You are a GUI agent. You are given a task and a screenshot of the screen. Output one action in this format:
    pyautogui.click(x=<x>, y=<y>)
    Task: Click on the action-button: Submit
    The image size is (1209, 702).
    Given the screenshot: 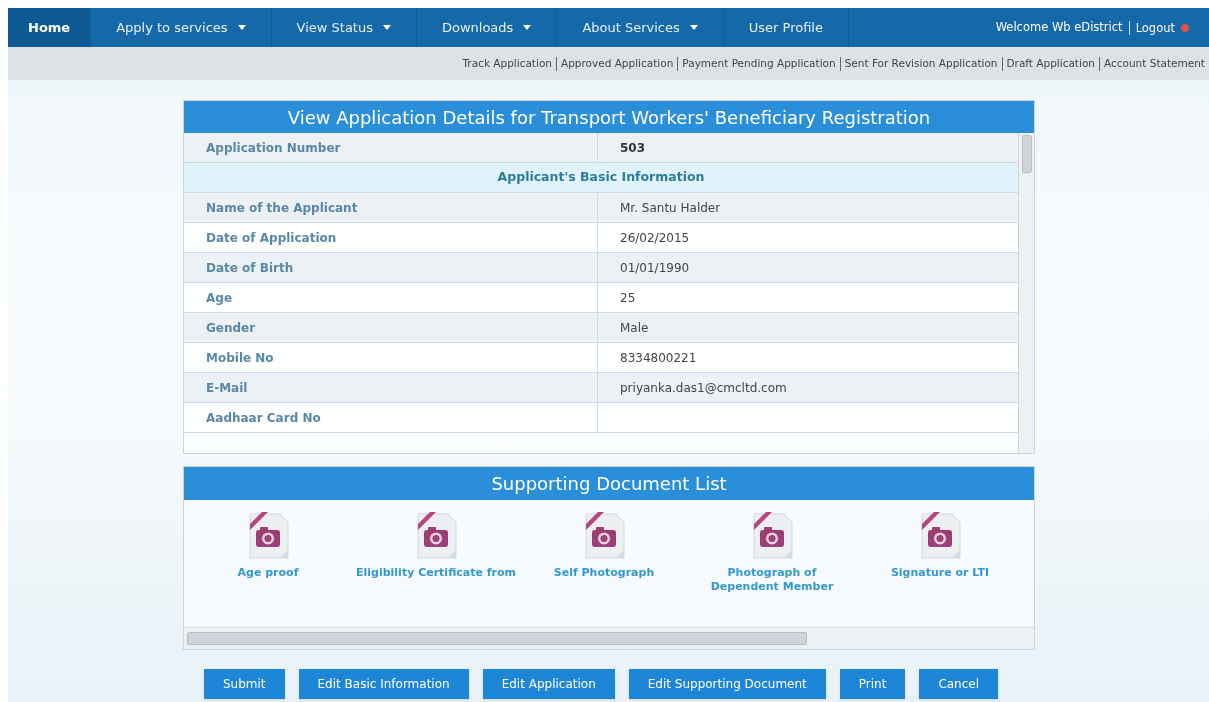 What is the action you would take?
    pyautogui.click(x=244, y=684)
    